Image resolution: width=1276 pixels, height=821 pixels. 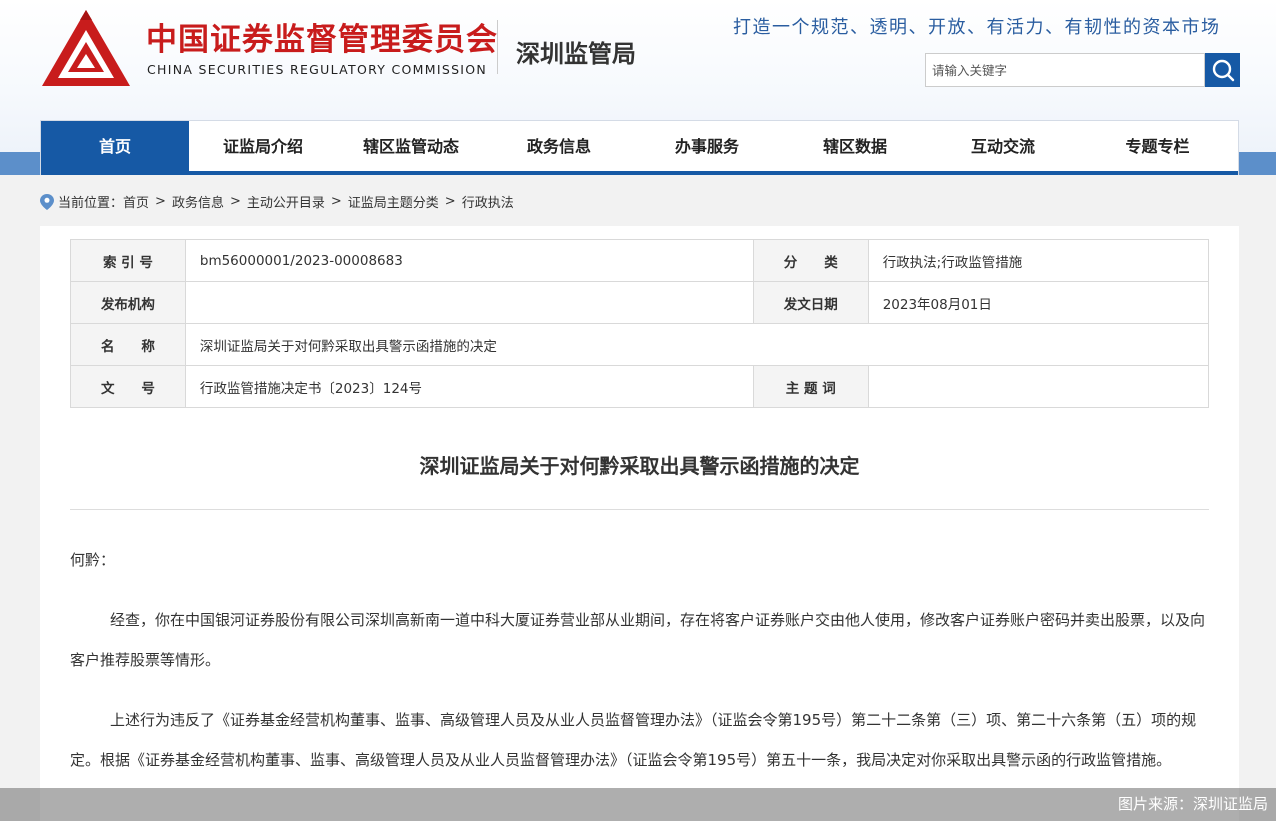 I want to click on nav-item-services: 办事服务, so click(x=707, y=146).